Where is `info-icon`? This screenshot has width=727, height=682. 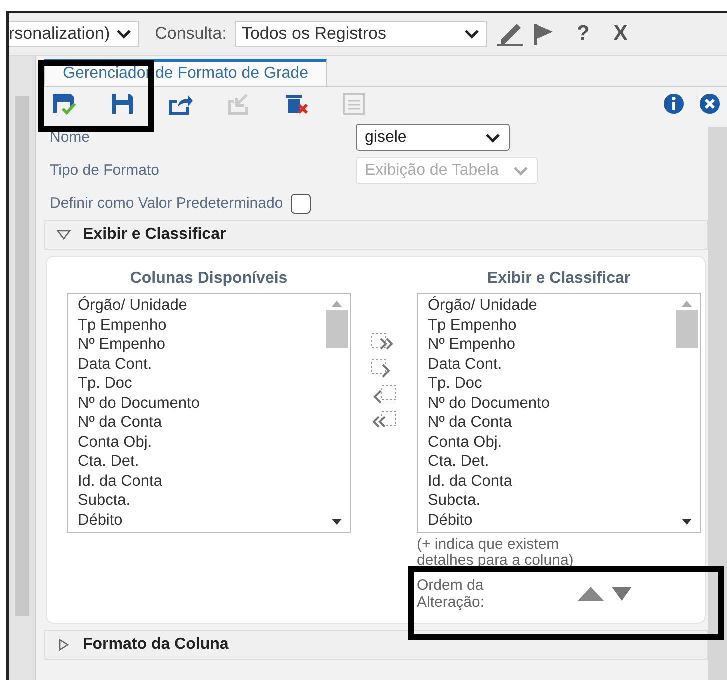 info-icon is located at coordinates (674, 104).